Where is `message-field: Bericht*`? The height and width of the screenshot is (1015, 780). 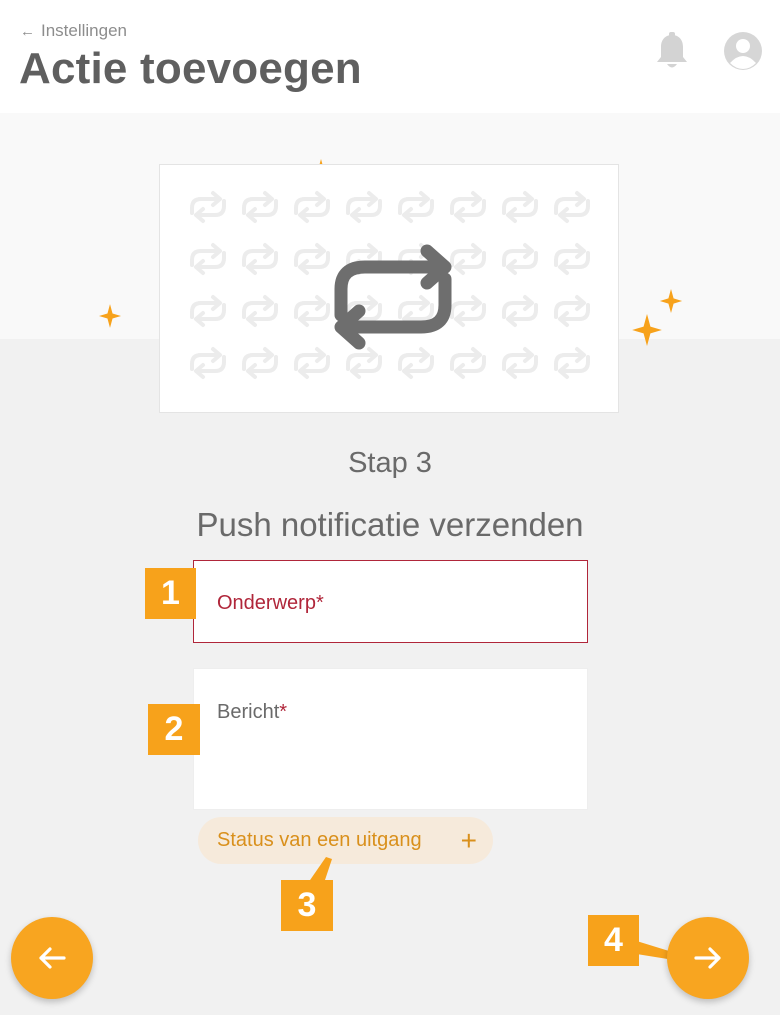
message-field: Bericht* is located at coordinates (390, 739).